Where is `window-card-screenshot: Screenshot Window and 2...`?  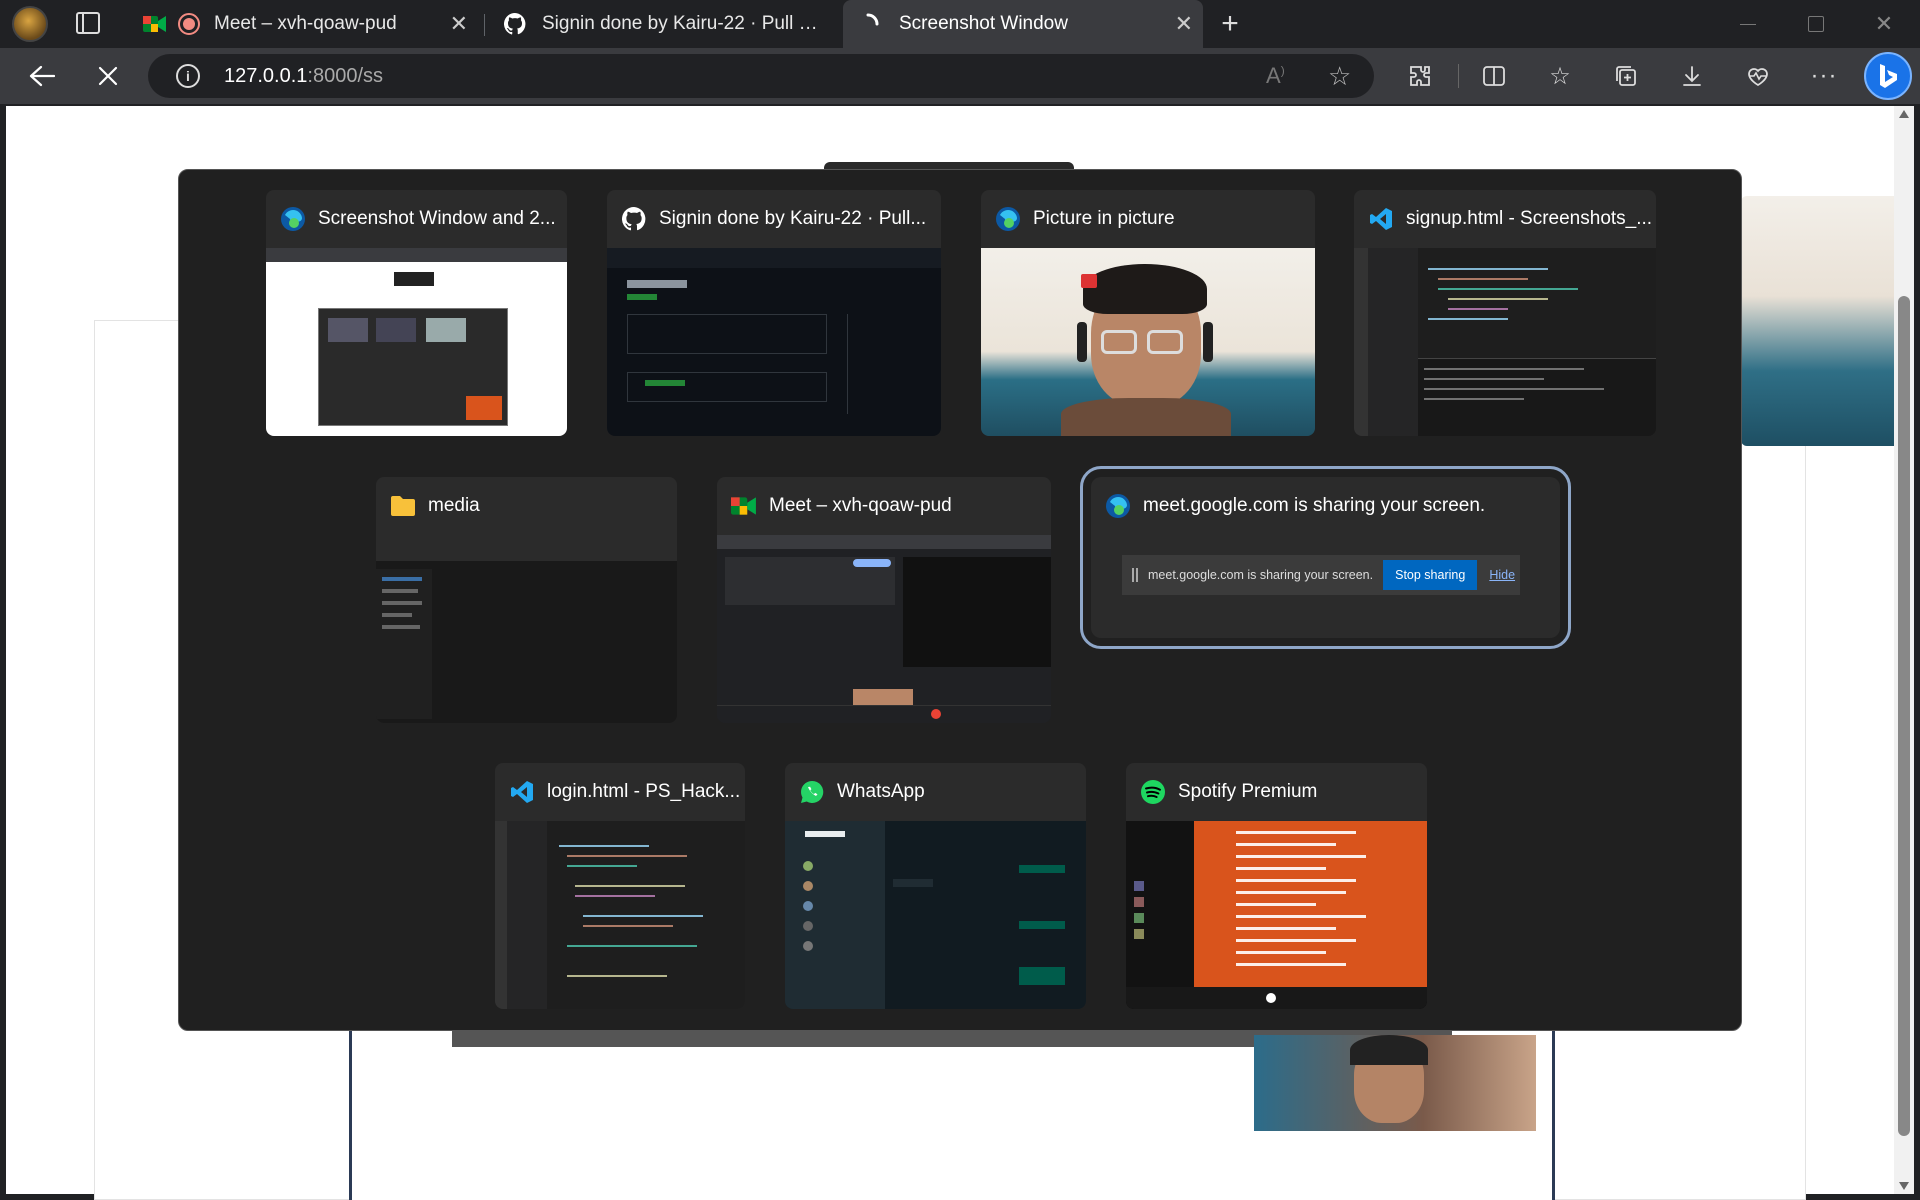
window-card-screenshot: Screenshot Window and 2... is located at coordinates (416, 313).